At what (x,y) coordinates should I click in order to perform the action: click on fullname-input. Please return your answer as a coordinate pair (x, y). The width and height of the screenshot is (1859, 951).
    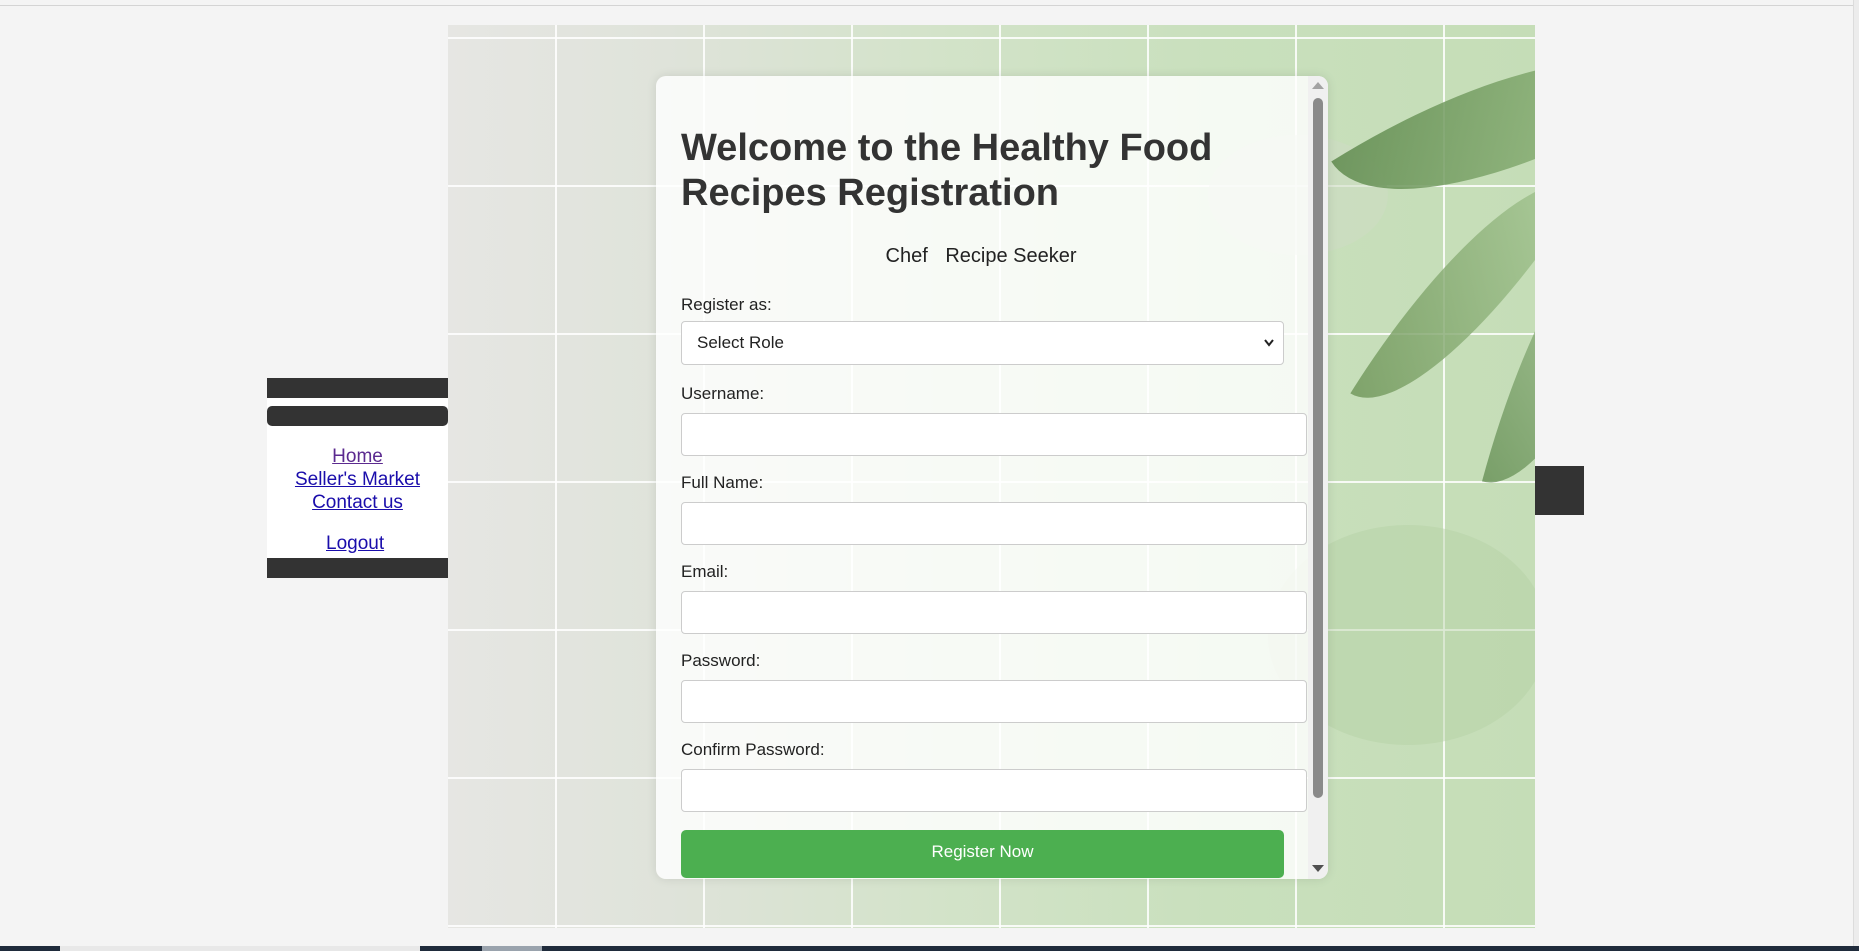
    Looking at the image, I should click on (994, 523).